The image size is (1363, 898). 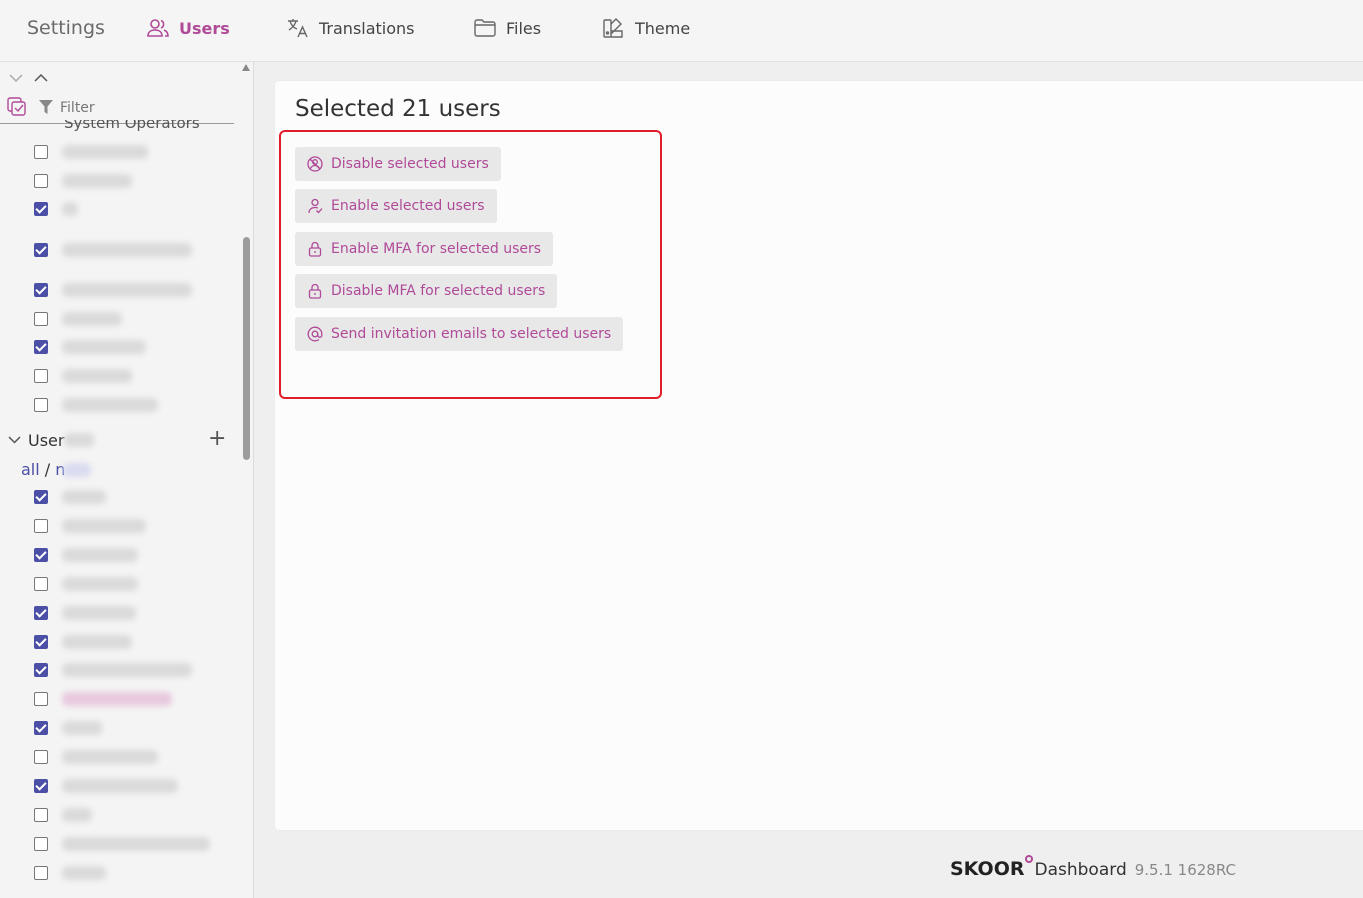 What do you see at coordinates (485, 28) in the screenshot?
I see `folder-icon` at bounding box center [485, 28].